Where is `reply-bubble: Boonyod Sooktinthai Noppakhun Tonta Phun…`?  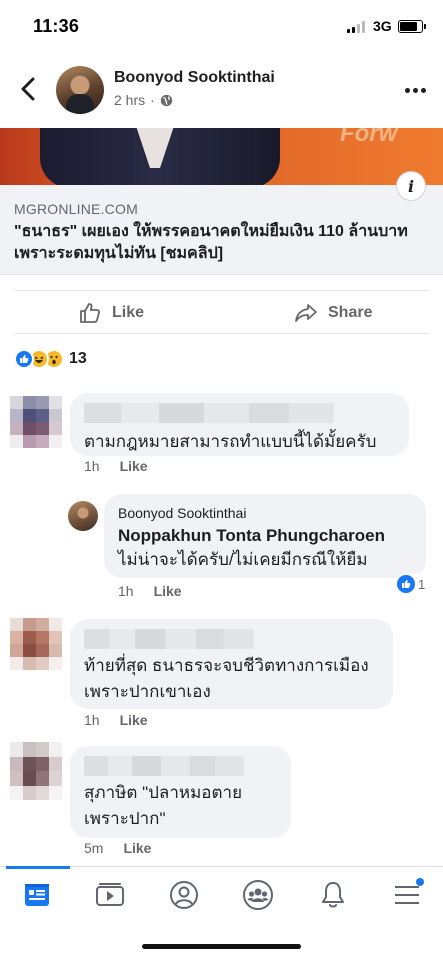 reply-bubble: Boonyod Sooktinthai Noppakhun Tonta Phun… is located at coordinates (265, 536).